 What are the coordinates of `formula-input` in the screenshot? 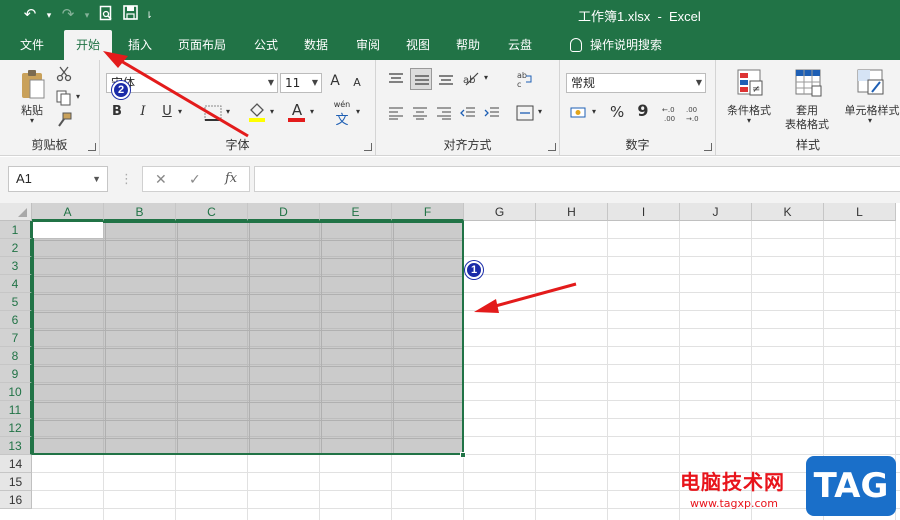 It's located at (577, 179).